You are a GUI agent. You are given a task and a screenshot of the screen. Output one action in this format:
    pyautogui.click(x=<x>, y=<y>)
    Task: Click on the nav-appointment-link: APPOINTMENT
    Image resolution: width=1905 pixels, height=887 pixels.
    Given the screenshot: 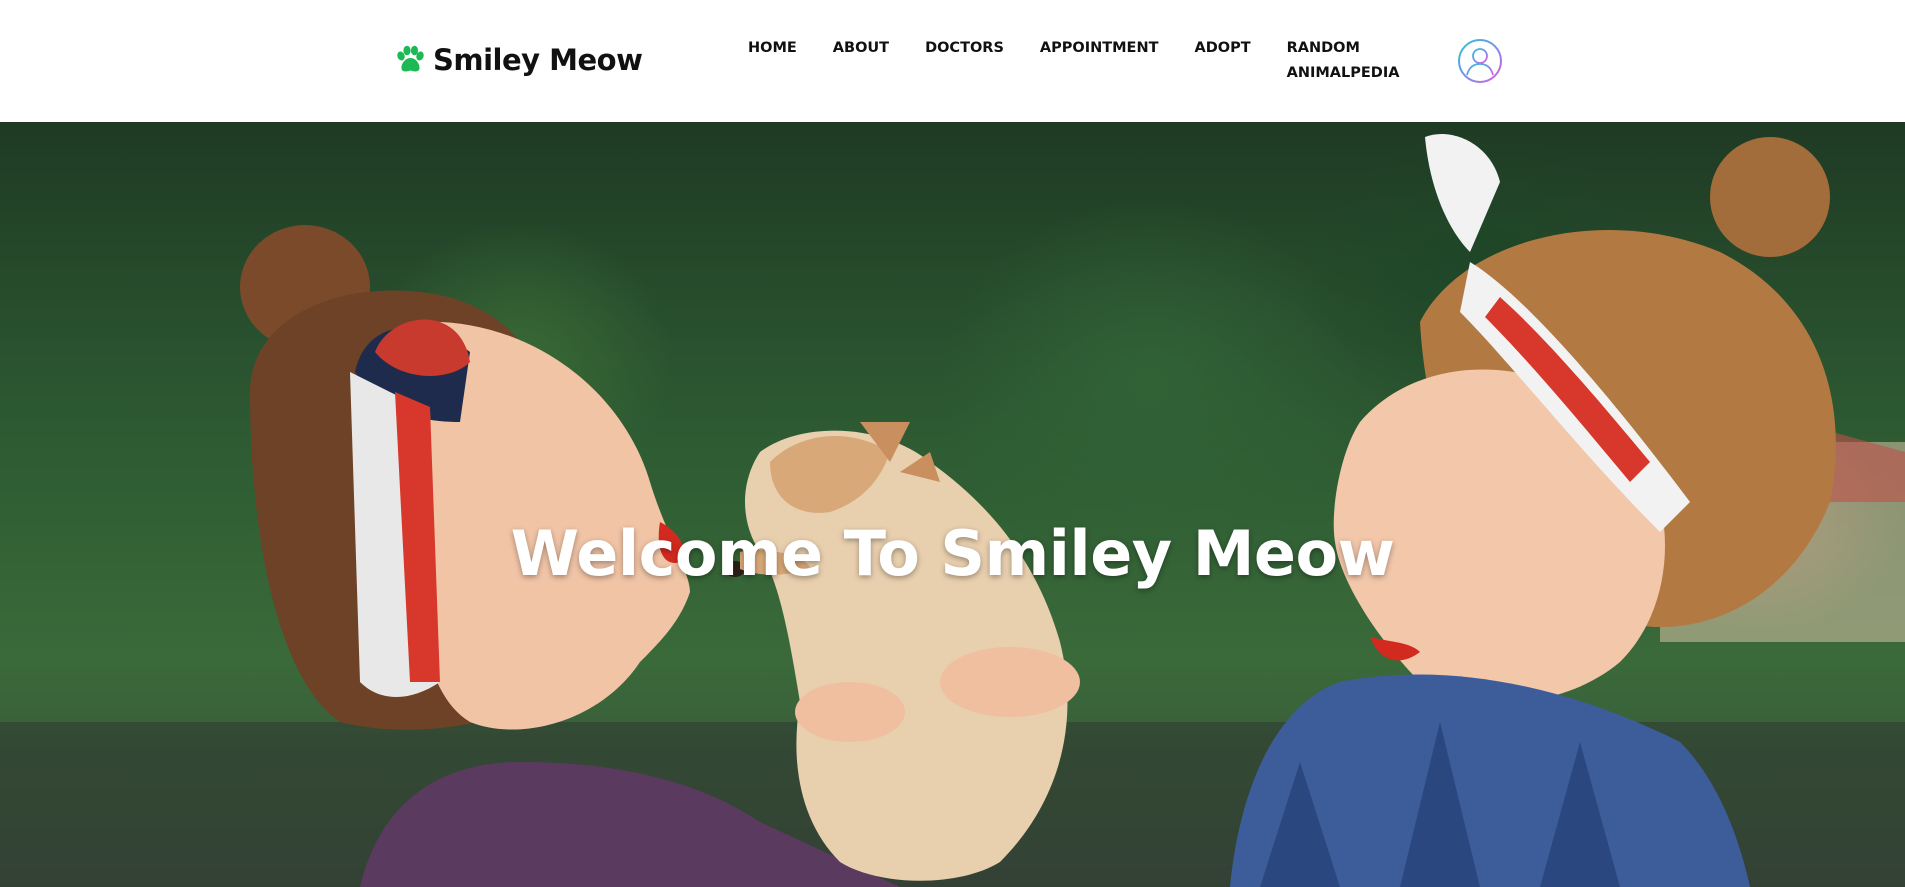 What is the action you would take?
    pyautogui.click(x=1099, y=48)
    